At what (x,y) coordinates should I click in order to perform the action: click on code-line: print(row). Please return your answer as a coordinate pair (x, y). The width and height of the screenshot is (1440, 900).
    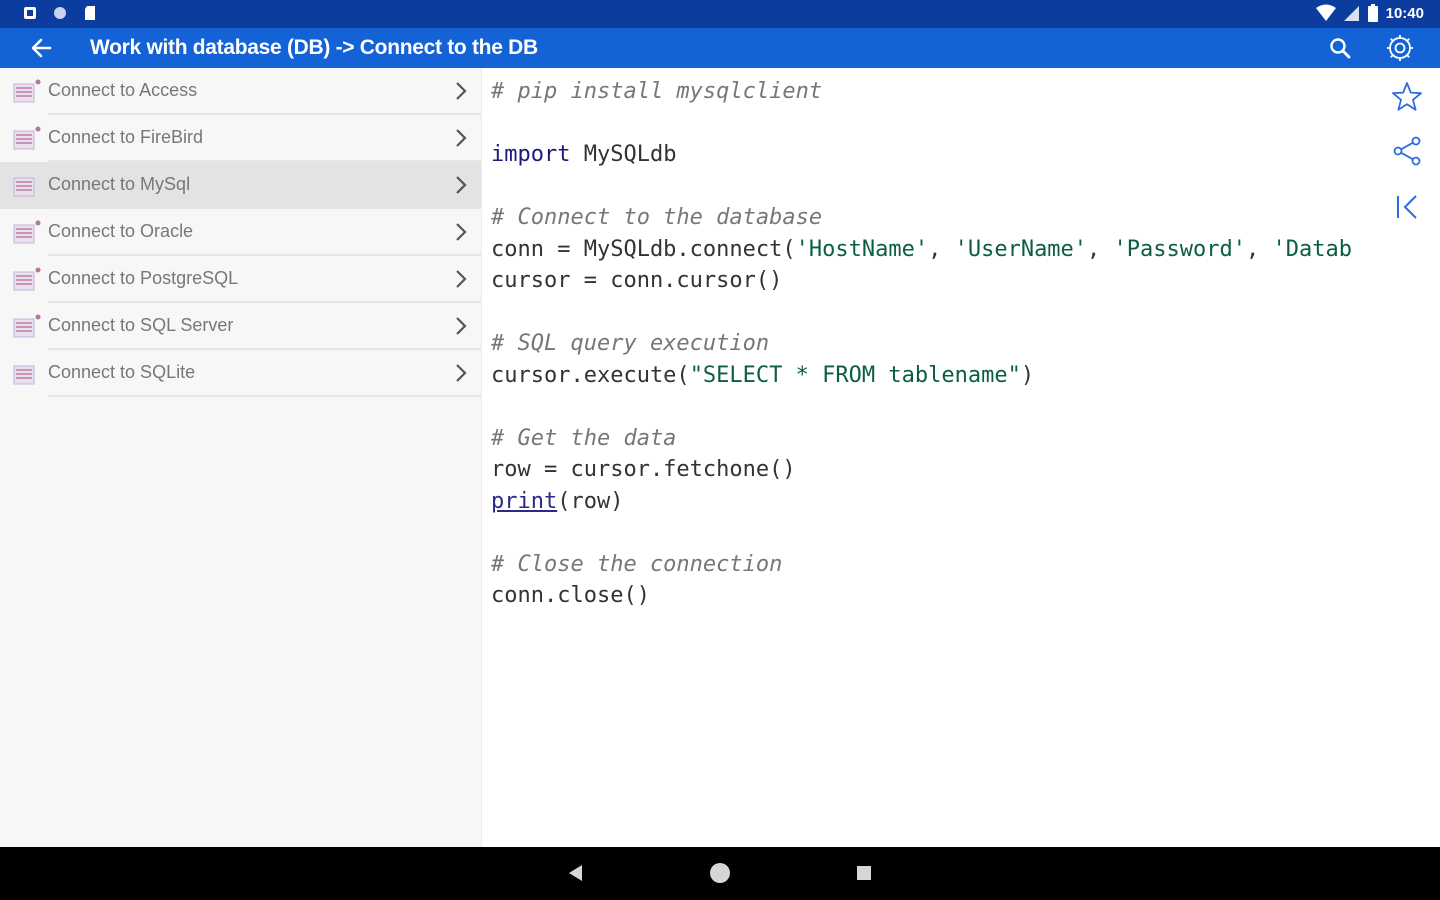
    Looking at the image, I should click on (557, 501).